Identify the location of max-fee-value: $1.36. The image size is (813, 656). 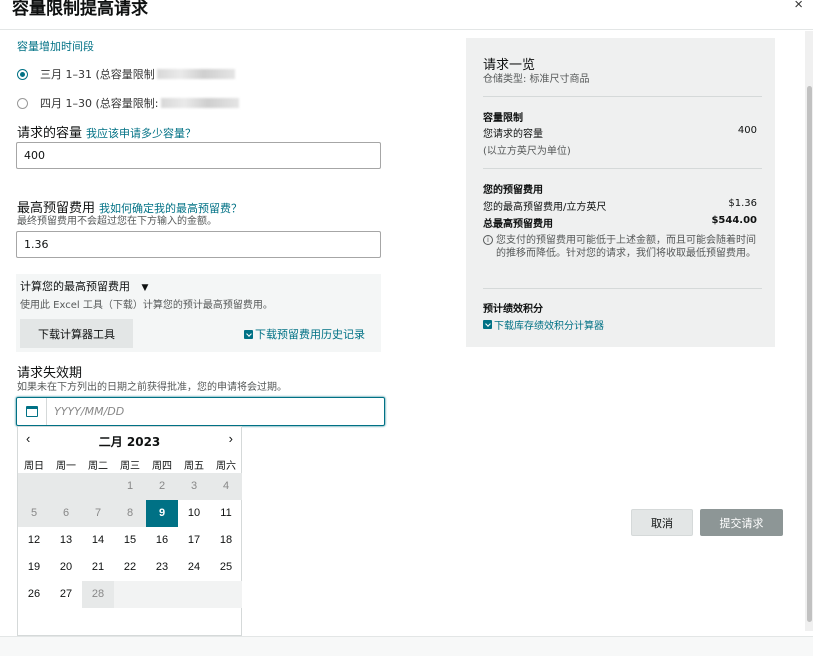
(742, 203).